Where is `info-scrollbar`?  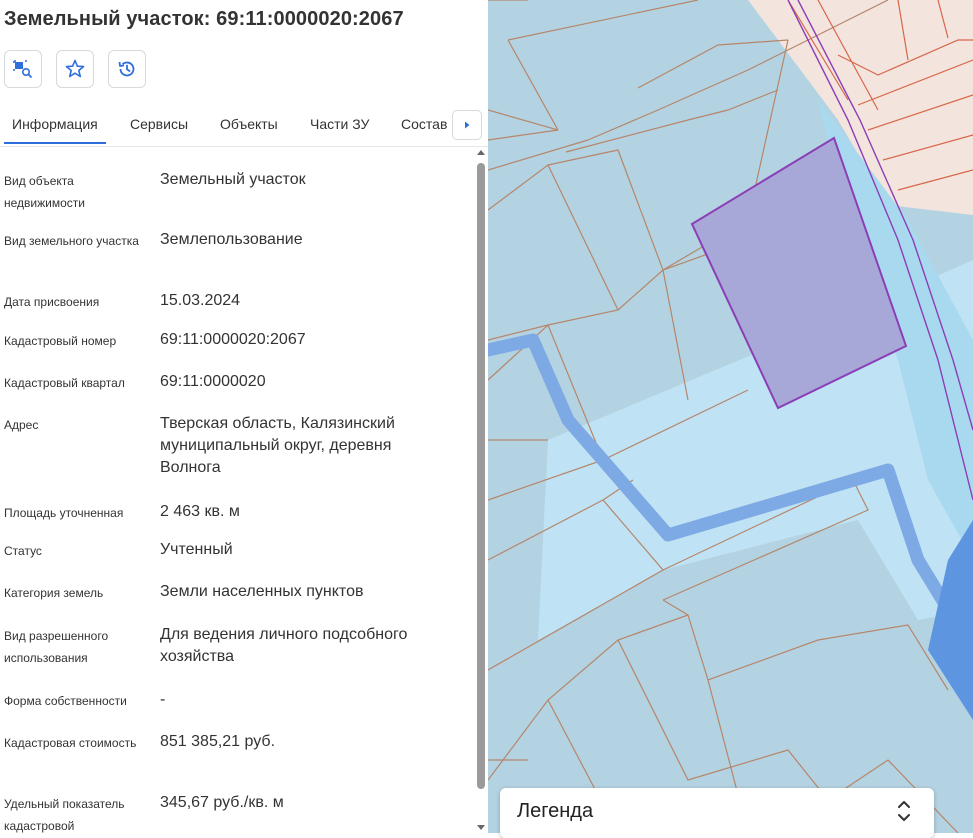 info-scrollbar is located at coordinates (481, 491).